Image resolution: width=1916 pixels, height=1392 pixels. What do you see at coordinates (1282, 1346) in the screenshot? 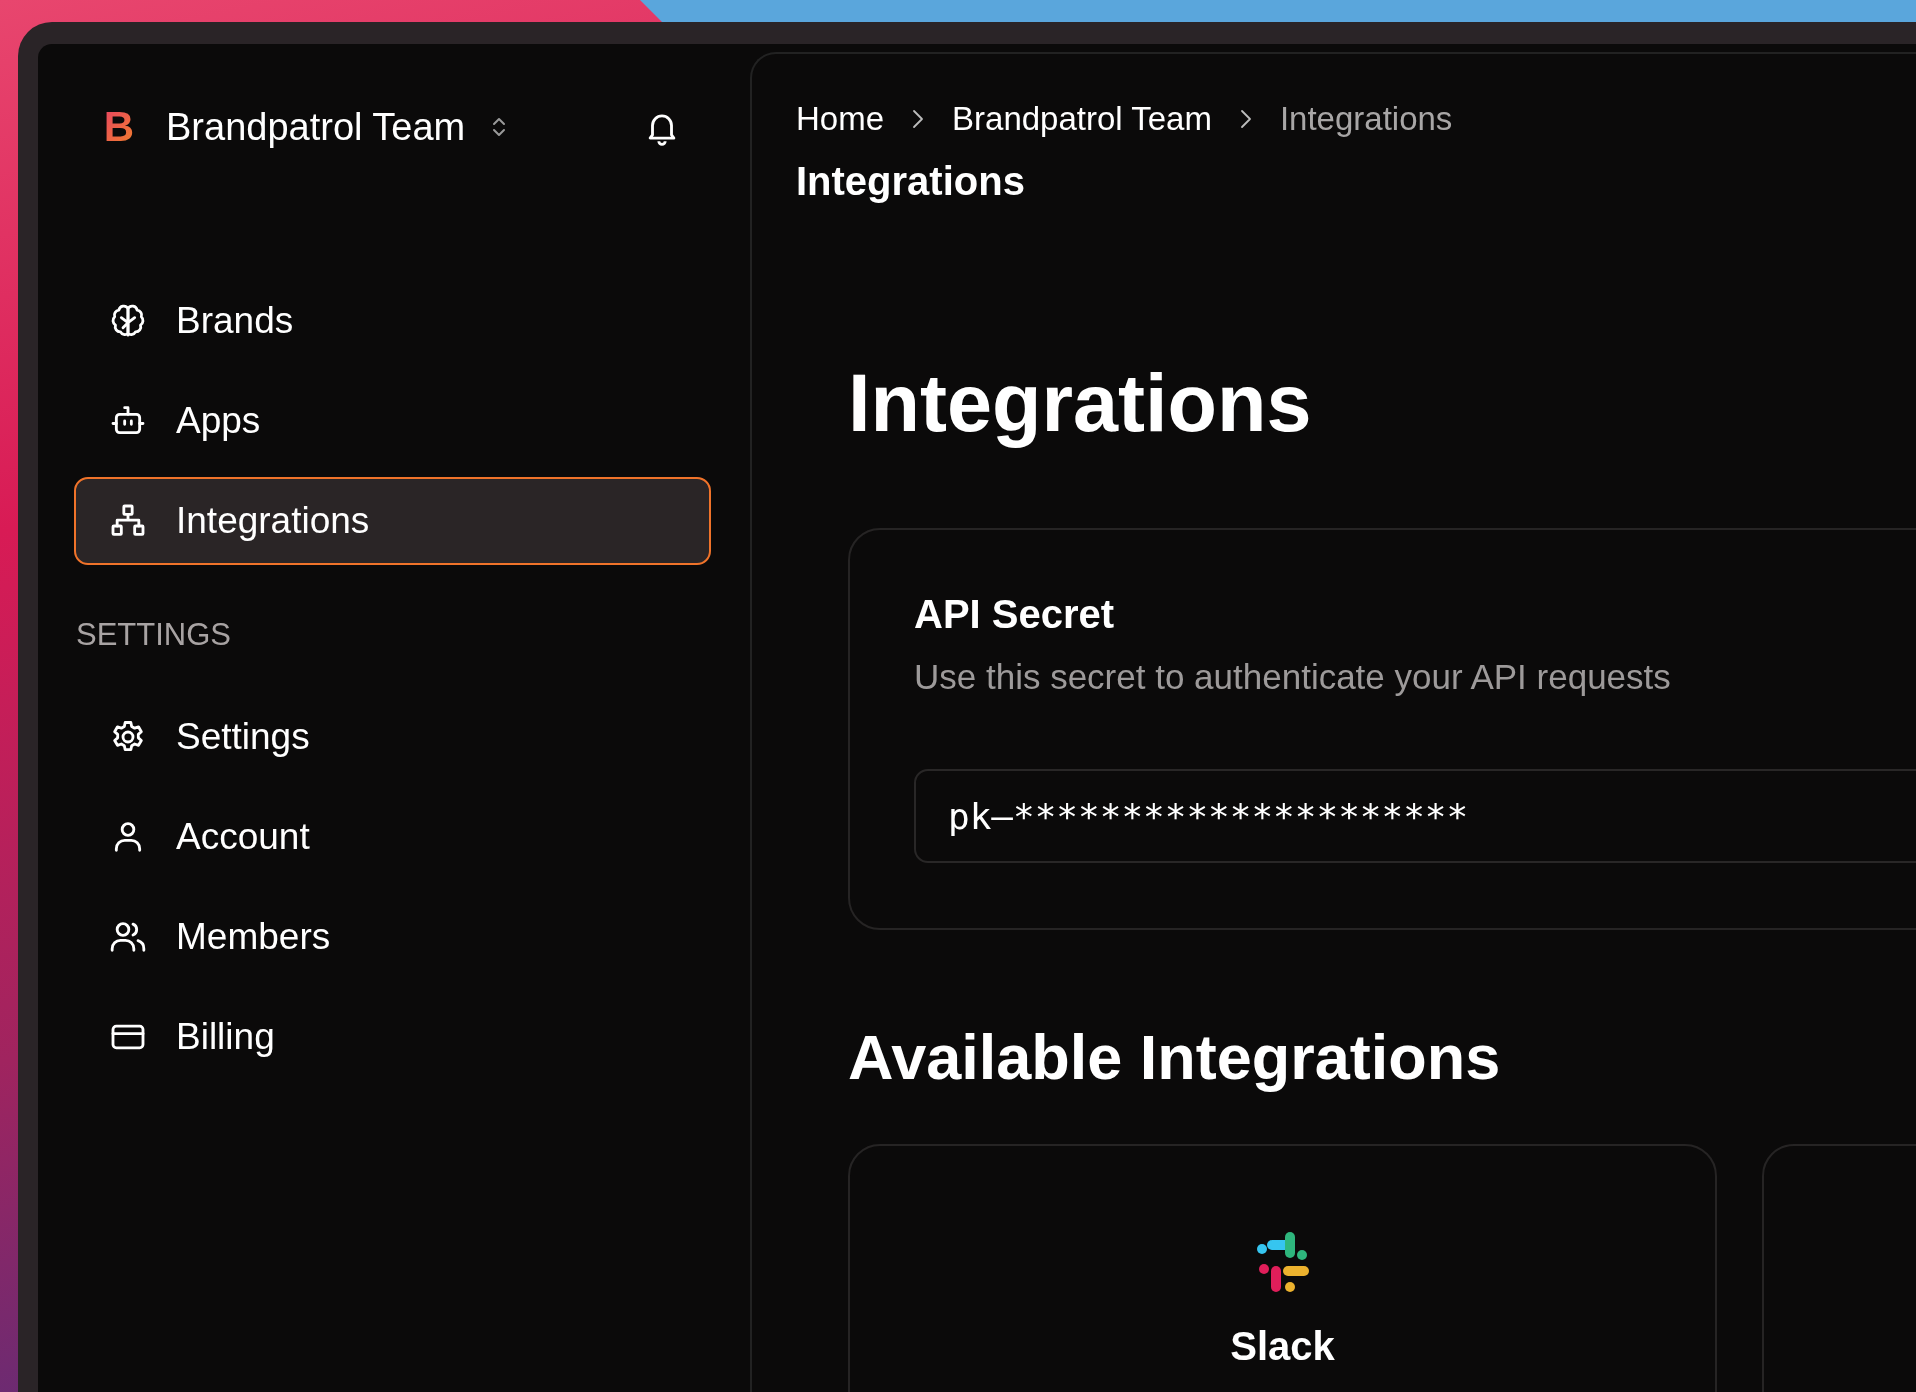
I see `integration-name: Slack` at bounding box center [1282, 1346].